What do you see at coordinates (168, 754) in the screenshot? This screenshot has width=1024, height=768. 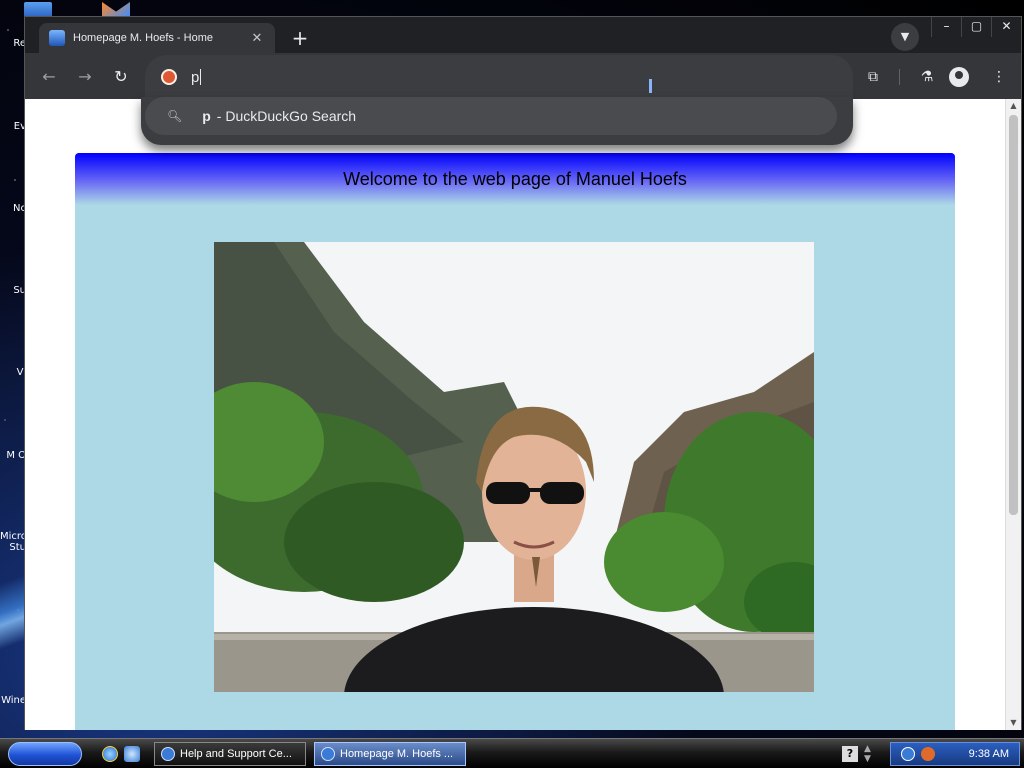 I see `help-icon` at bounding box center [168, 754].